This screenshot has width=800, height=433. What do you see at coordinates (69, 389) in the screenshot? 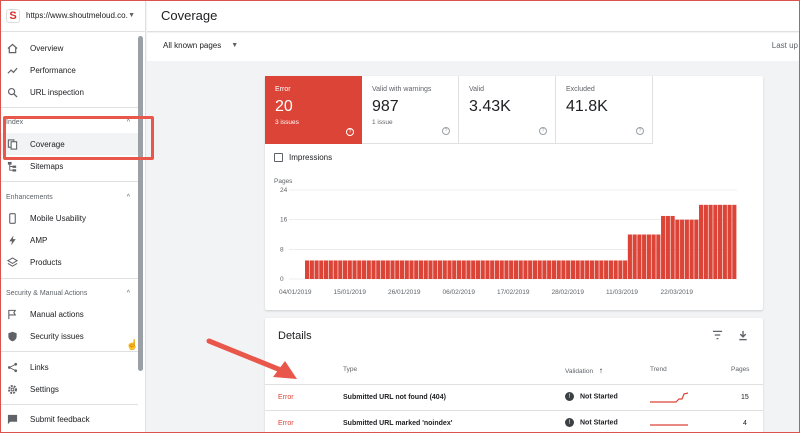
I see `sidebar-item-settings: Settings` at bounding box center [69, 389].